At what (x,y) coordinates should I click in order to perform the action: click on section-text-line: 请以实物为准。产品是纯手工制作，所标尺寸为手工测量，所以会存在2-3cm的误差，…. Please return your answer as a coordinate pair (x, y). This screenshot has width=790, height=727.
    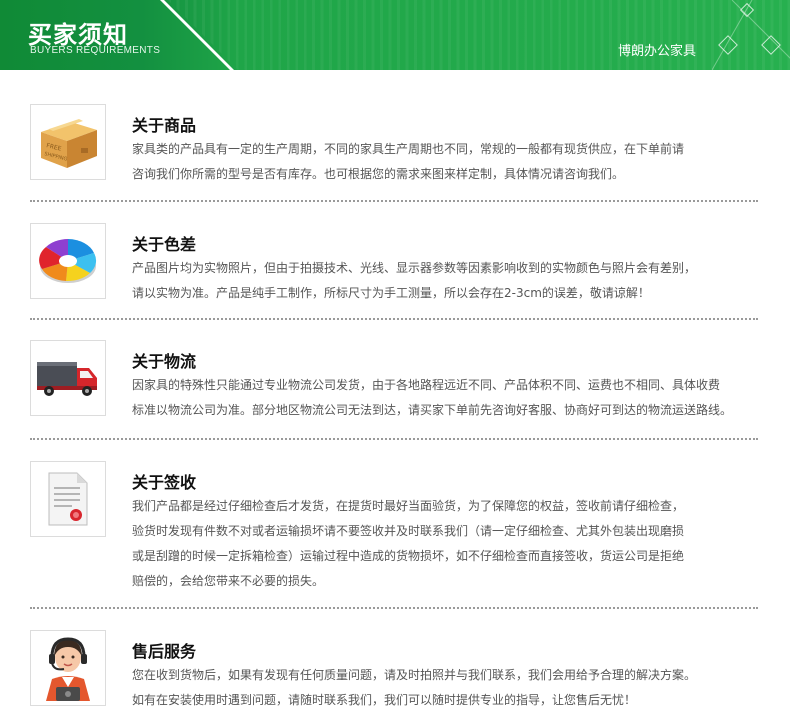
    Looking at the image, I should click on (391, 293).